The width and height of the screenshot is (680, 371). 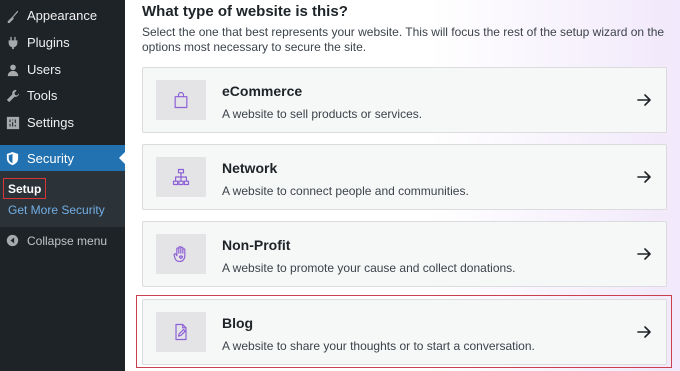 I want to click on tools-icon, so click(x=13, y=96).